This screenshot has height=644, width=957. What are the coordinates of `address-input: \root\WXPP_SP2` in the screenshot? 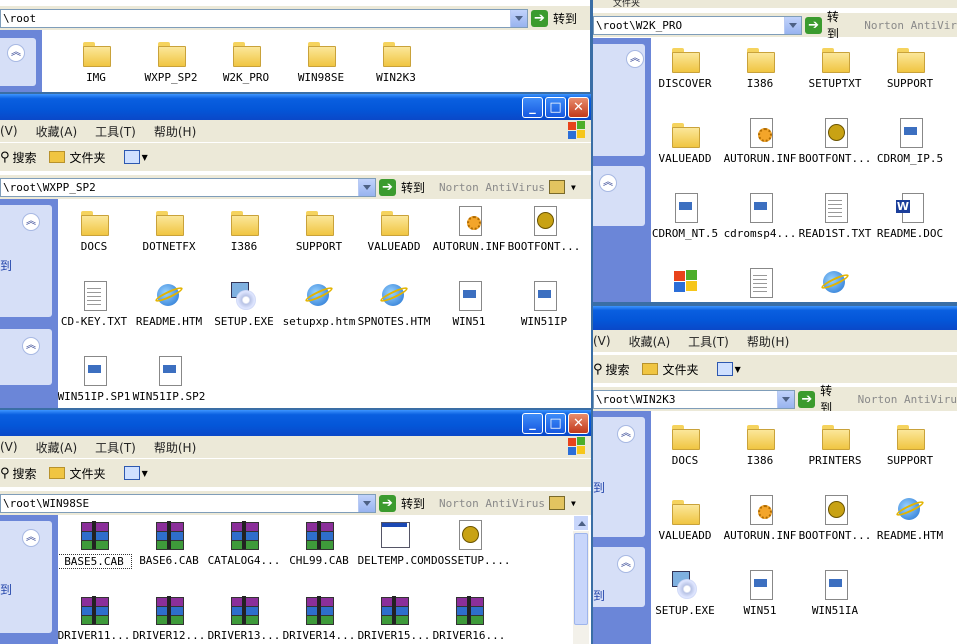 It's located at (188, 187).